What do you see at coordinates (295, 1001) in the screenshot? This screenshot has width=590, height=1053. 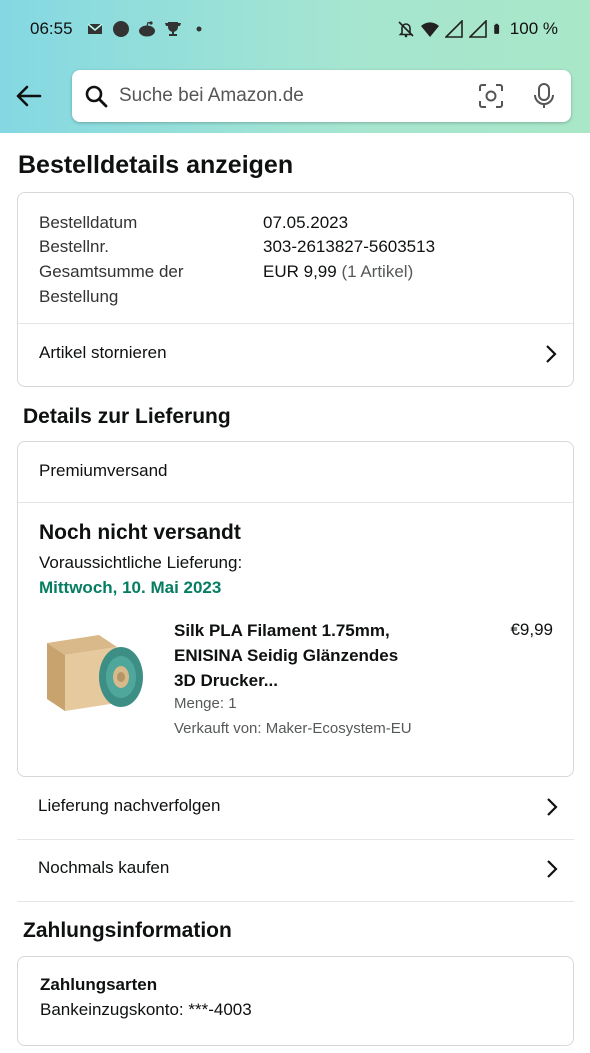 I see `payment-card: Zahlungsarten Bankeinzugskonto: ***-4003` at bounding box center [295, 1001].